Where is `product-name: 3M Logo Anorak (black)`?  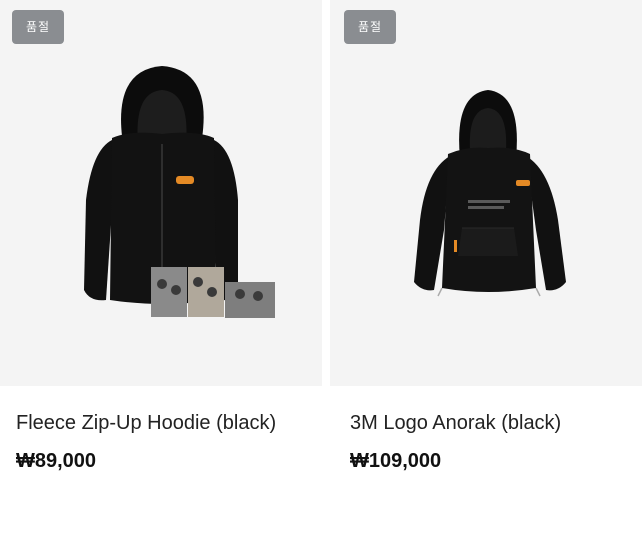
product-name: 3M Logo Anorak (black) is located at coordinates (455, 423).